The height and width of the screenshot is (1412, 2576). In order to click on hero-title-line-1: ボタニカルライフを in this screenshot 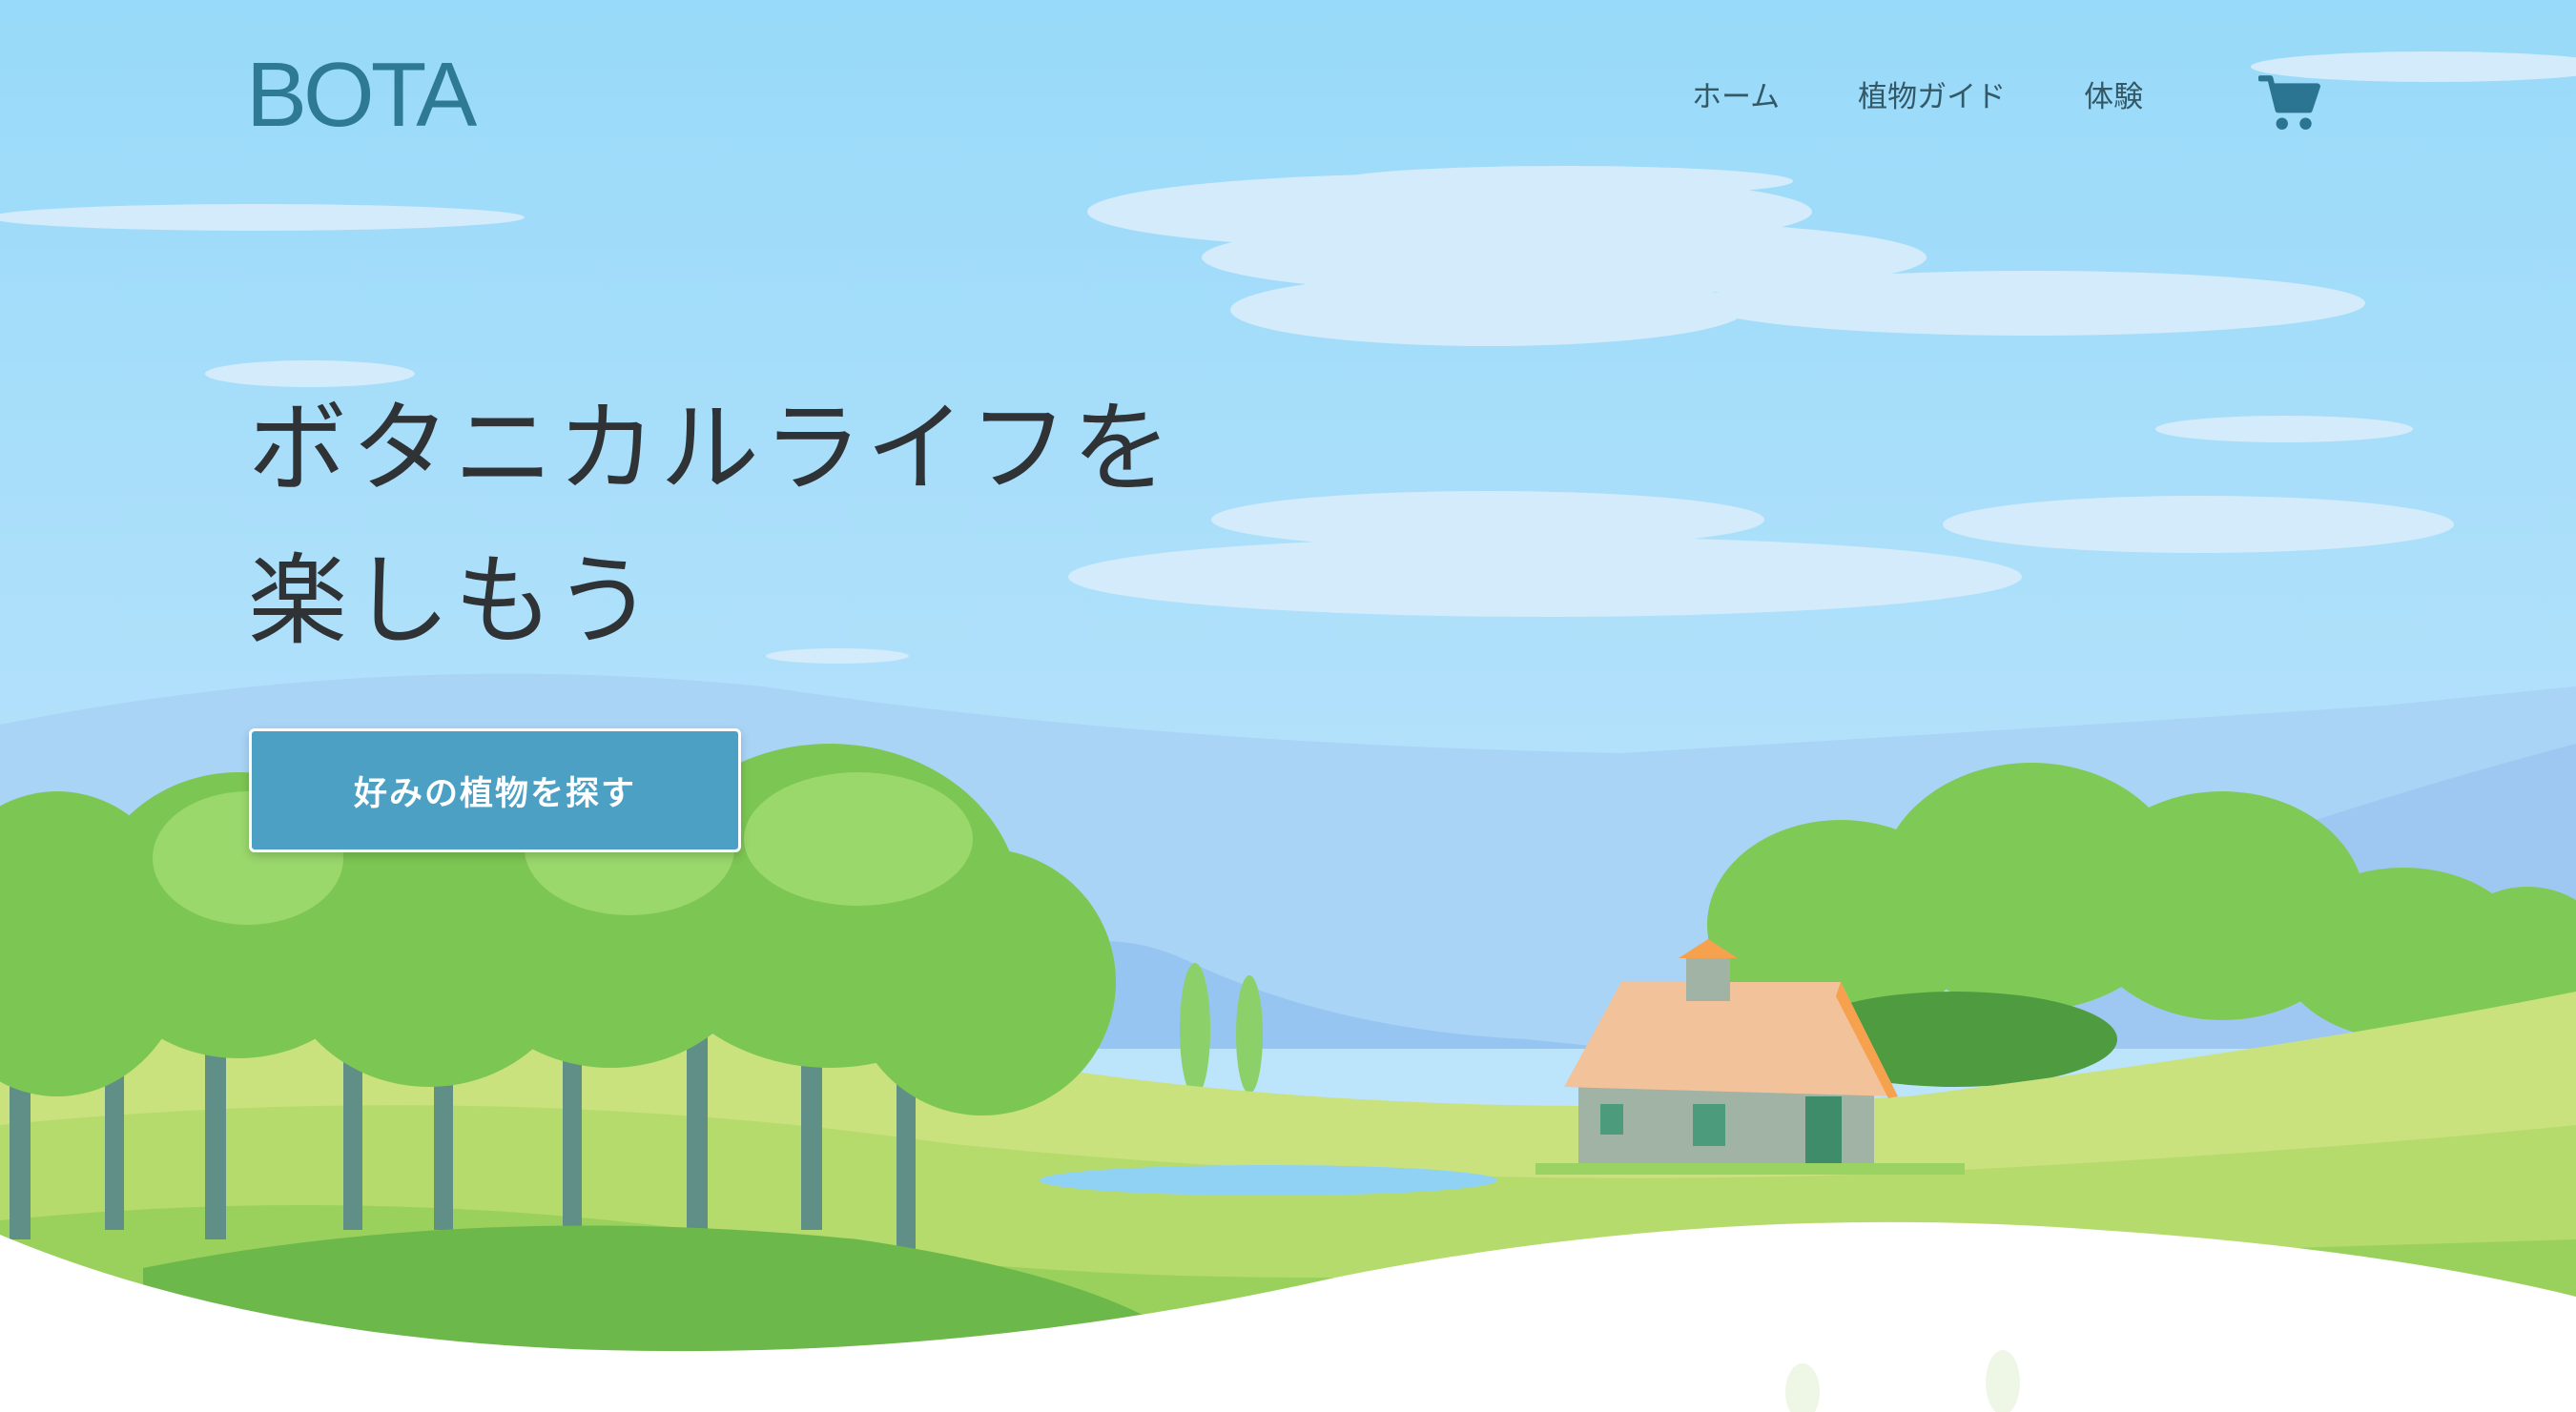, I will do `click(712, 448)`.